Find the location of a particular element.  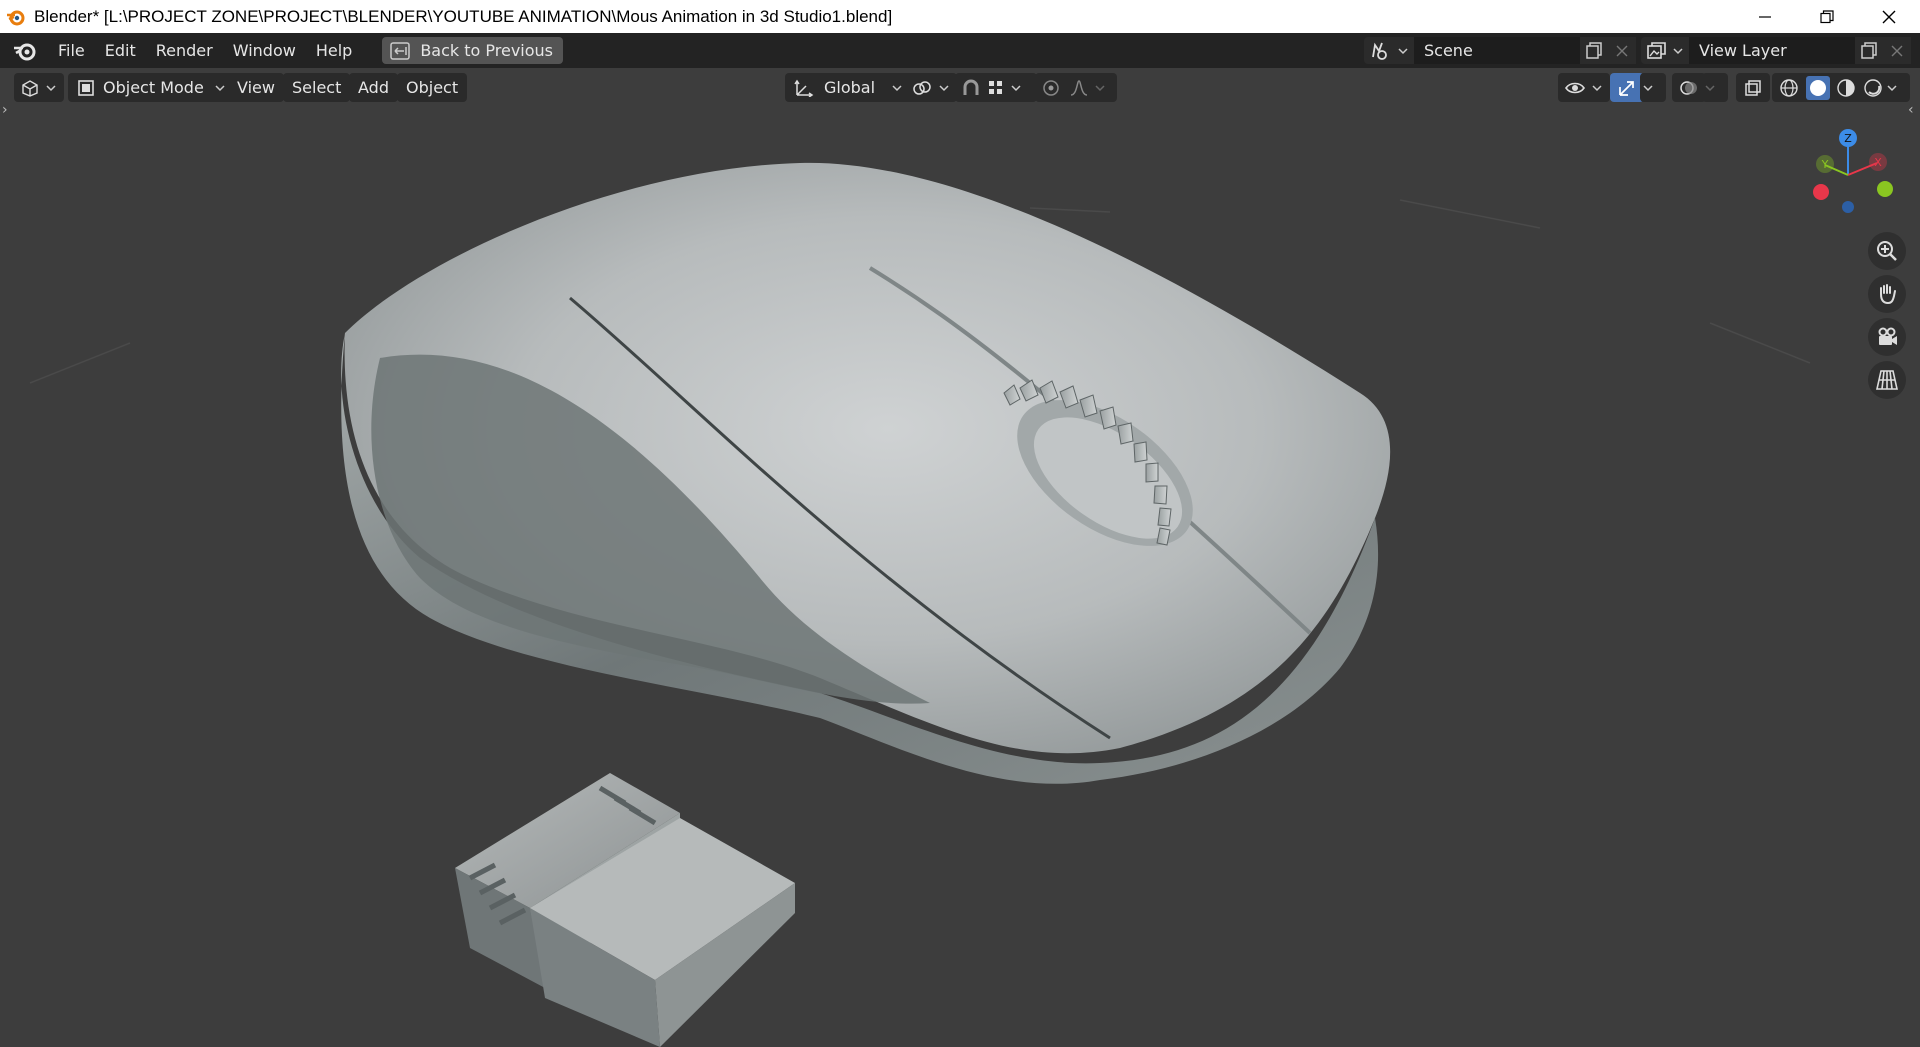

menu-view-label: View is located at coordinates (256, 87).